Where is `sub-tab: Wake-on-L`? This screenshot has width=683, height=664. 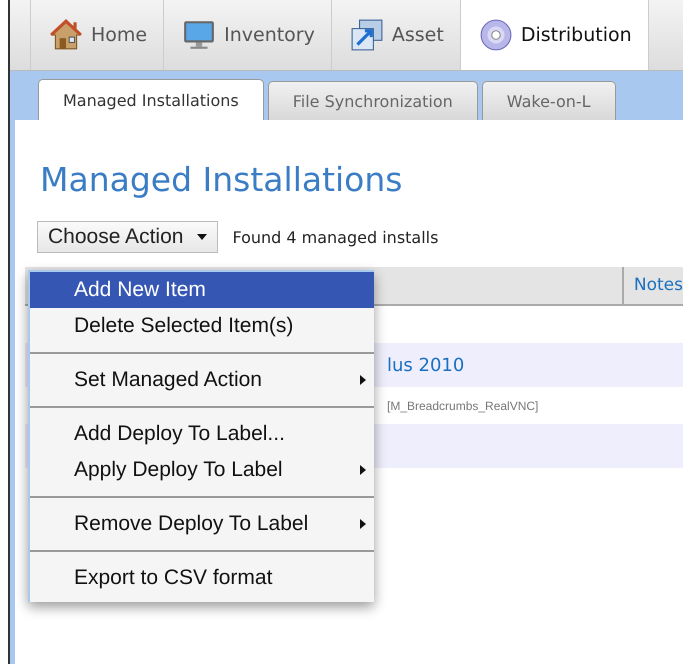 sub-tab: Wake-on-L is located at coordinates (549, 100).